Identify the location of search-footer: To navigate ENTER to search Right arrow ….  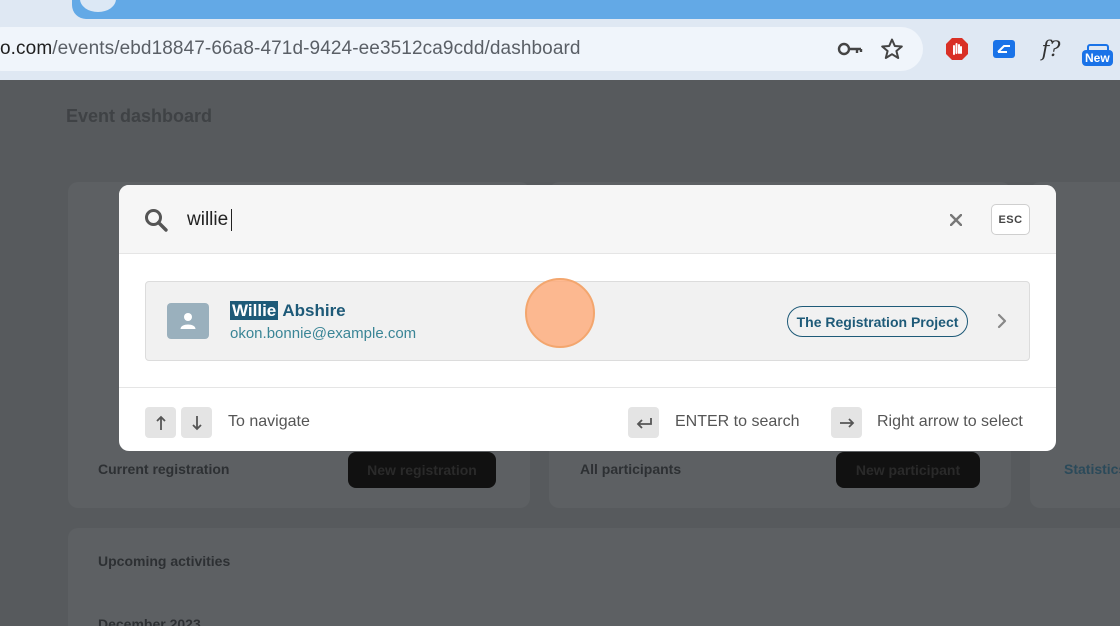
(587, 419).